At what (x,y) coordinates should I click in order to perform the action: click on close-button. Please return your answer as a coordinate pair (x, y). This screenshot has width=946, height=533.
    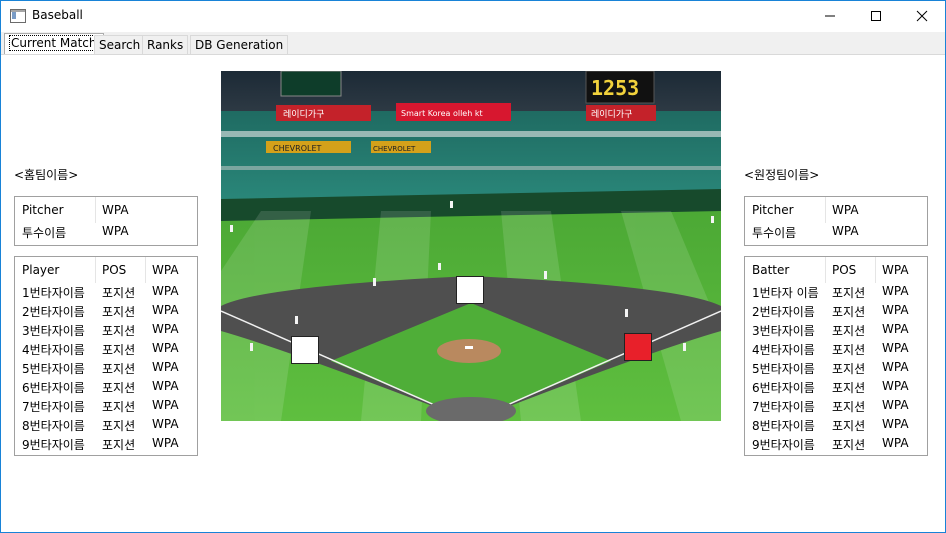
    Looking at the image, I should click on (922, 16).